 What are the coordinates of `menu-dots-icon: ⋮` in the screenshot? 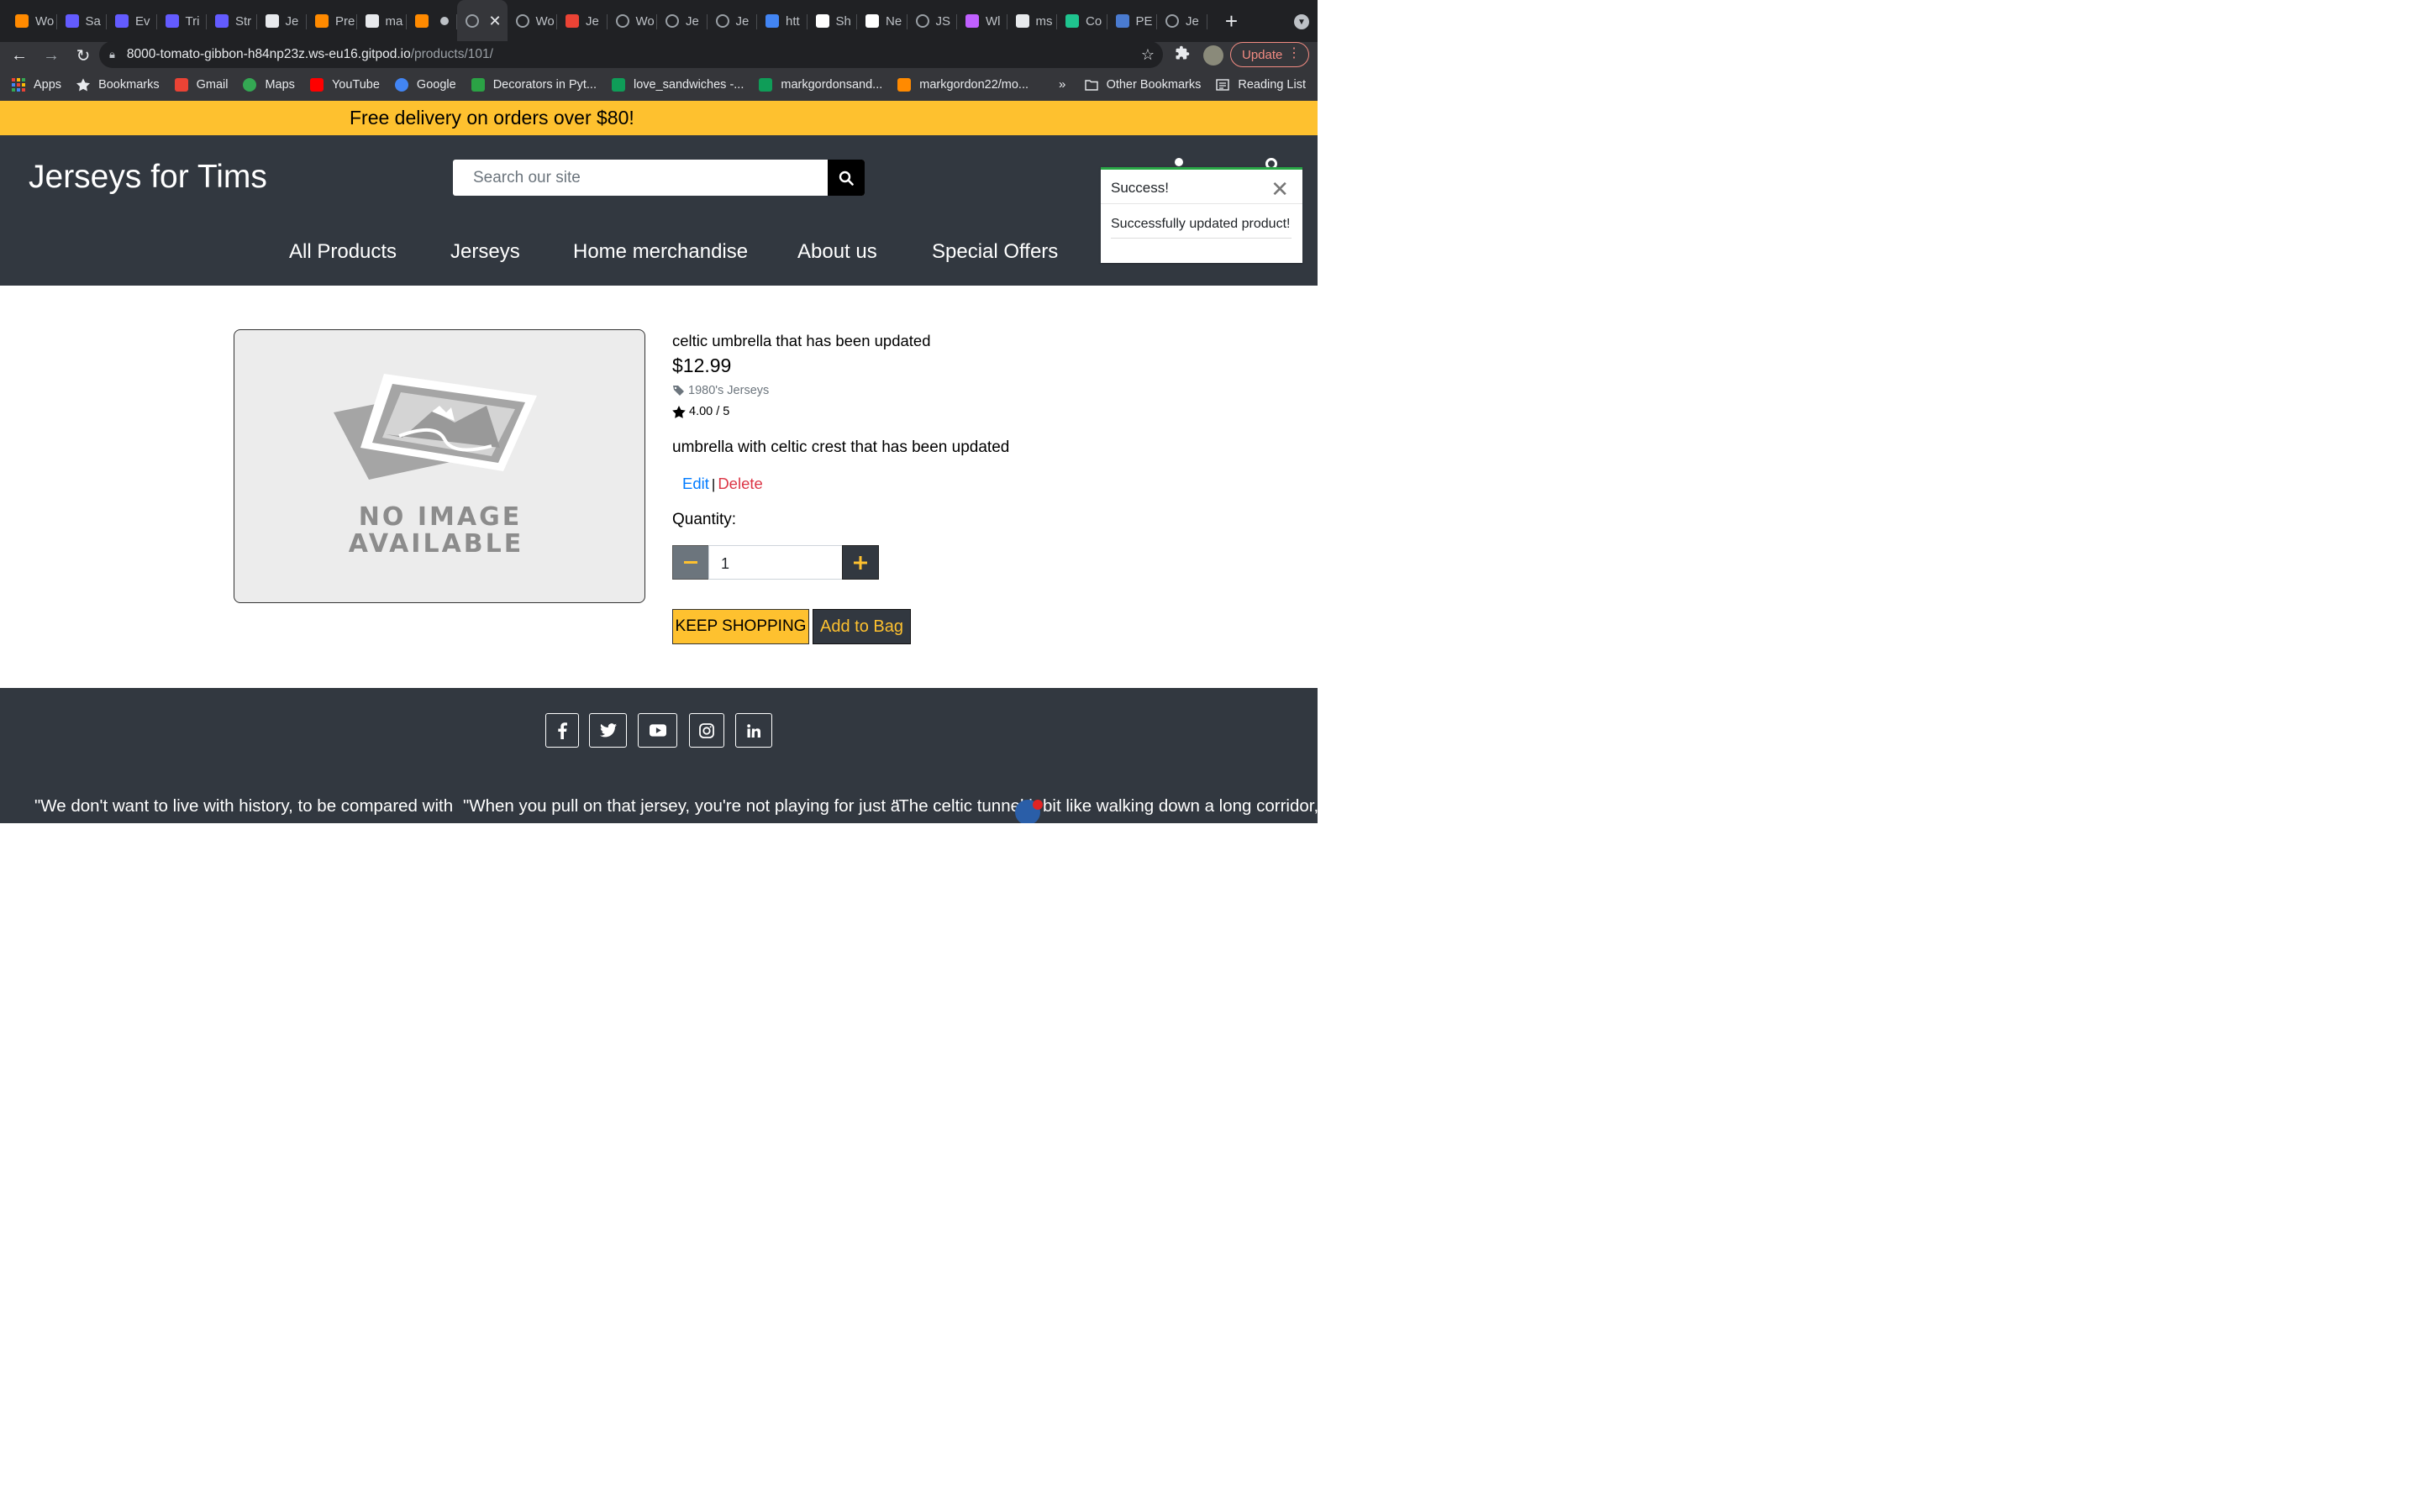 It's located at (1294, 53).